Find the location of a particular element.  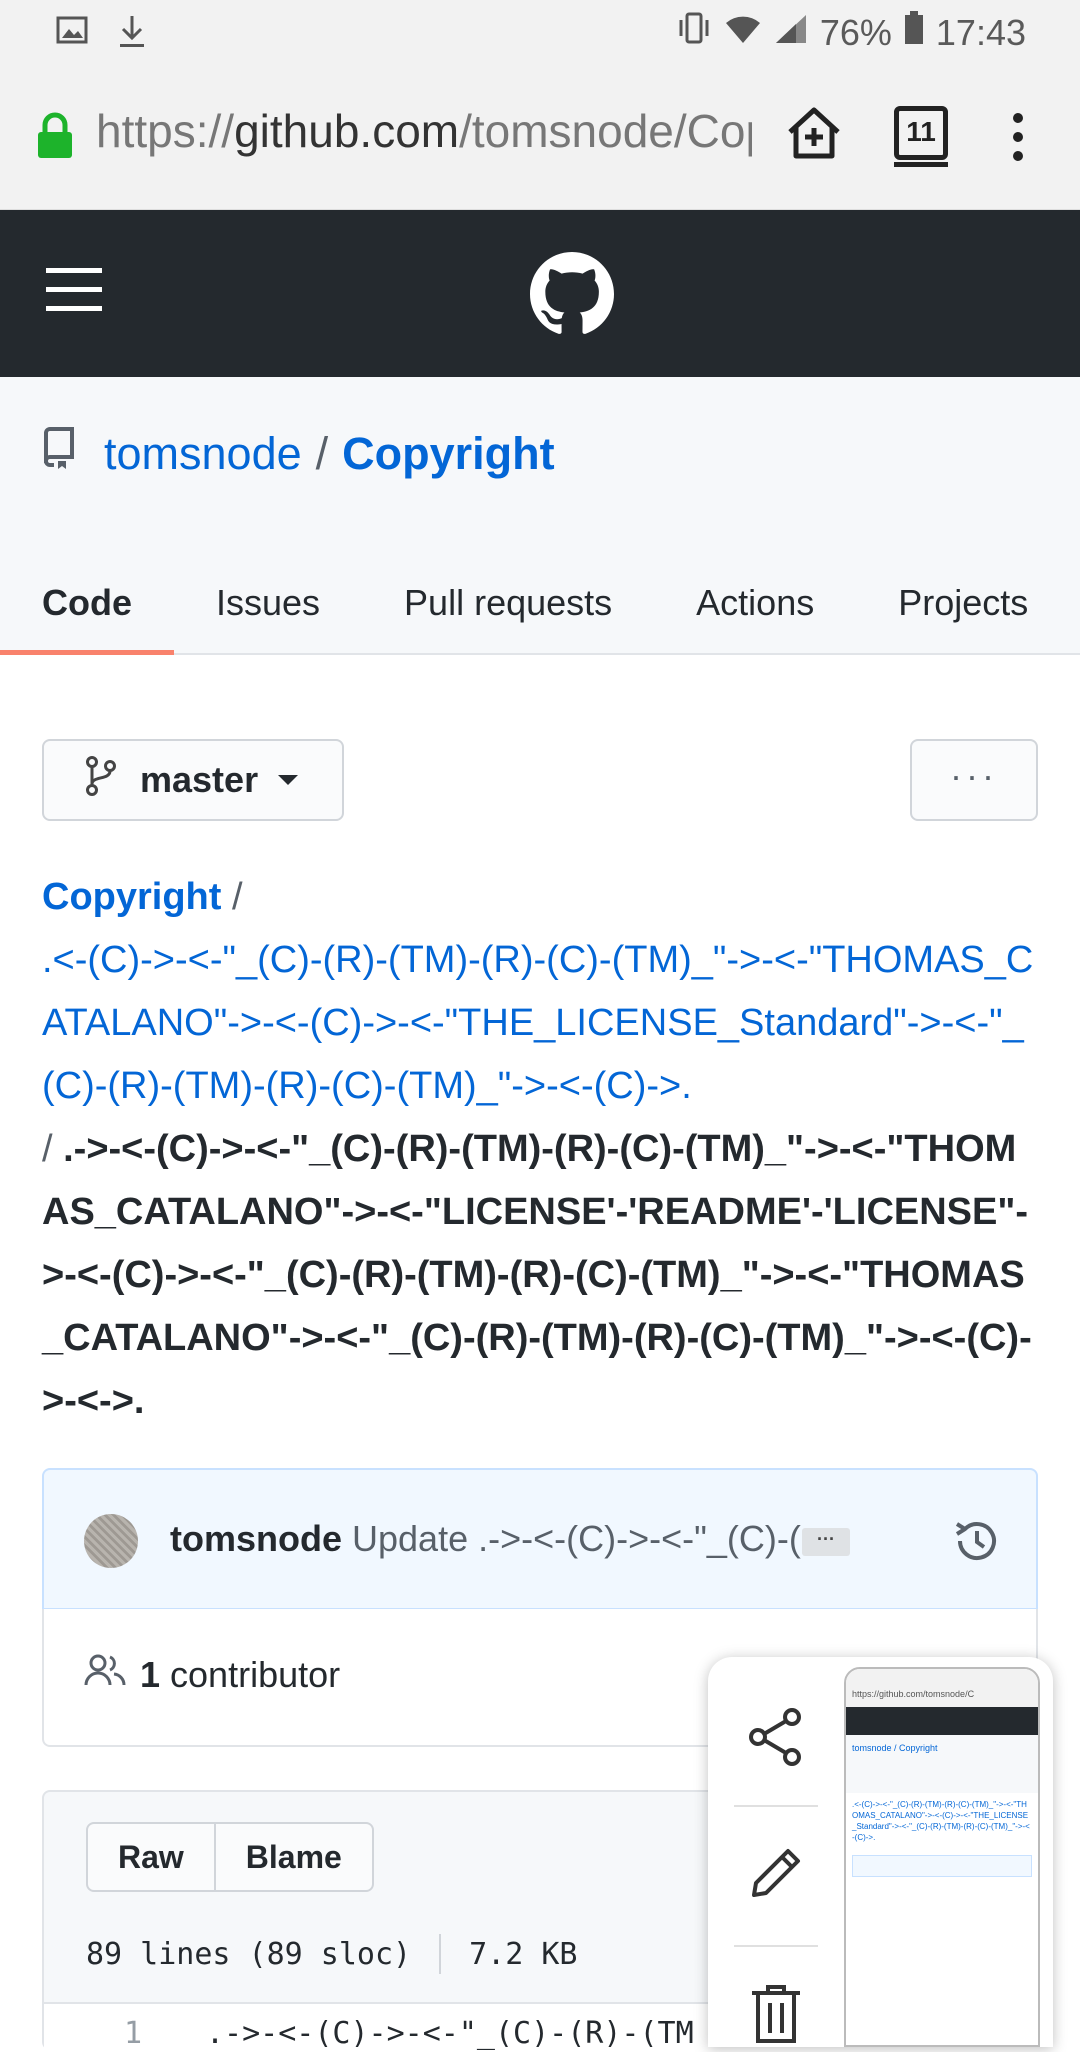

tab-issues: Issues is located at coordinates (268, 609).